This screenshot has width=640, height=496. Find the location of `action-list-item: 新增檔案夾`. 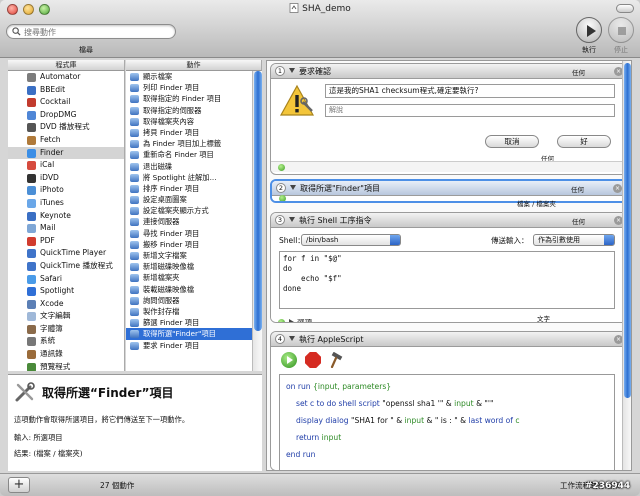

action-list-item: 新增檔案夾 is located at coordinates (189, 277).